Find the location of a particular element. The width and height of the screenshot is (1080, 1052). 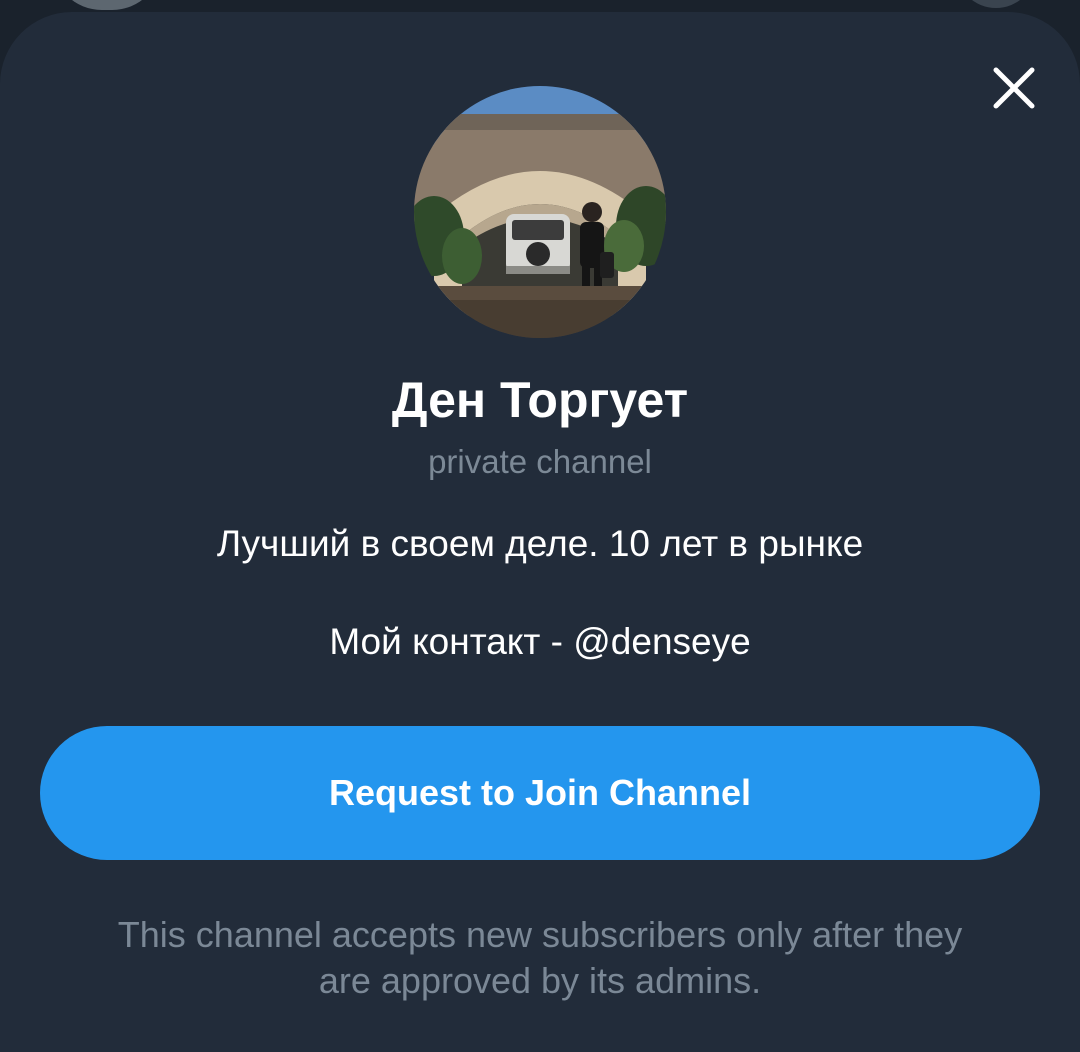

close-button is located at coordinates (1014, 88).